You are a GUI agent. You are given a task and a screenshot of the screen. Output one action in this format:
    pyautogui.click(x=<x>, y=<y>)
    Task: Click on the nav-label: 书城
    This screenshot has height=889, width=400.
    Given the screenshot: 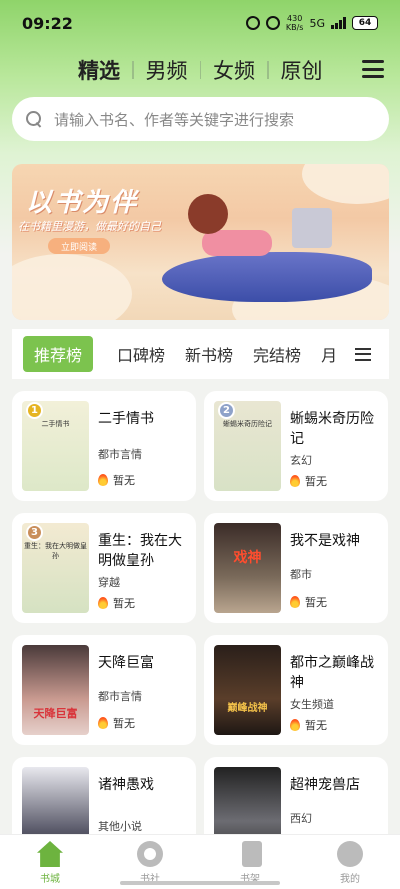 What is the action you would take?
    pyautogui.click(x=50, y=879)
    